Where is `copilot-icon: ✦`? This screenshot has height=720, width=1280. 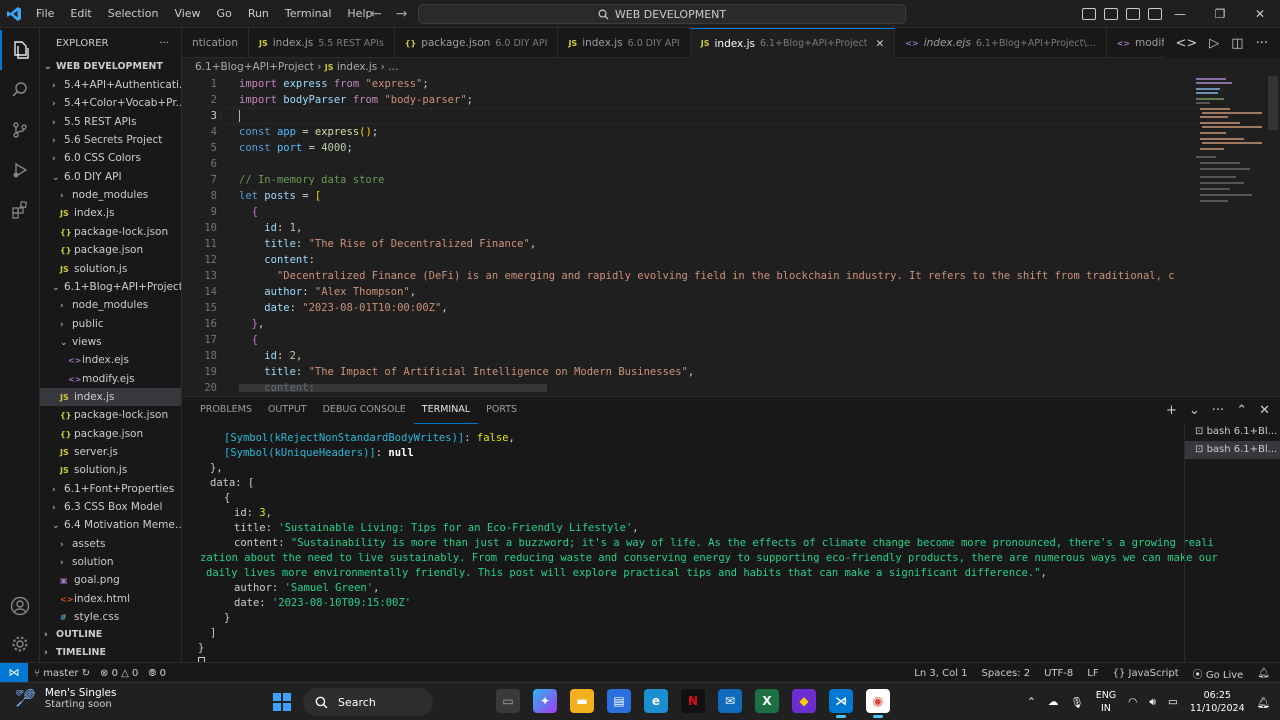
copilot-icon: ✦ is located at coordinates (545, 701).